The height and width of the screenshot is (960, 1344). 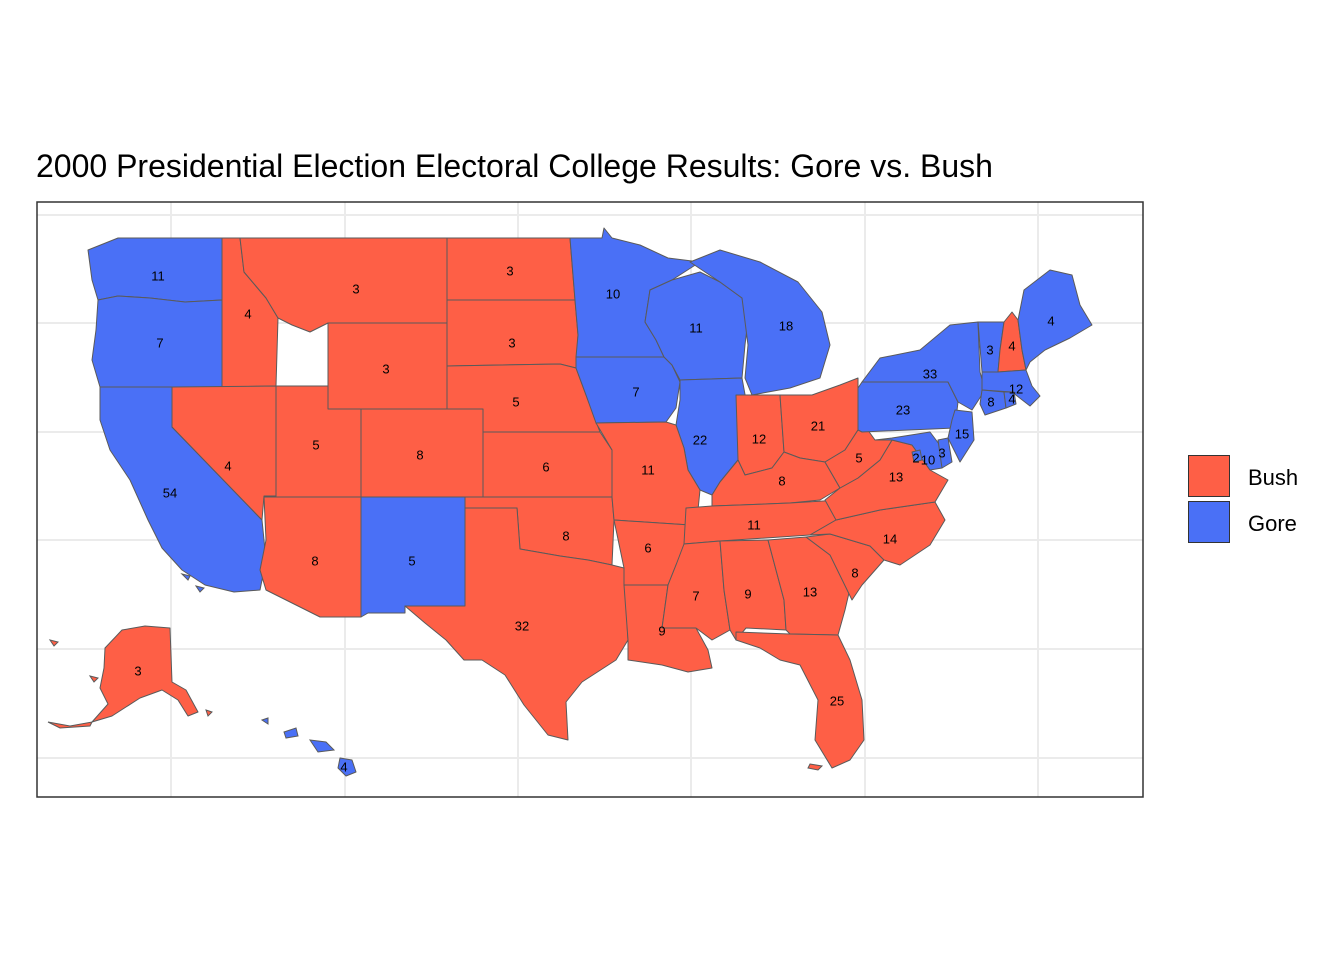 What do you see at coordinates (565, 536) in the screenshot?
I see `state-label-OK: 8` at bounding box center [565, 536].